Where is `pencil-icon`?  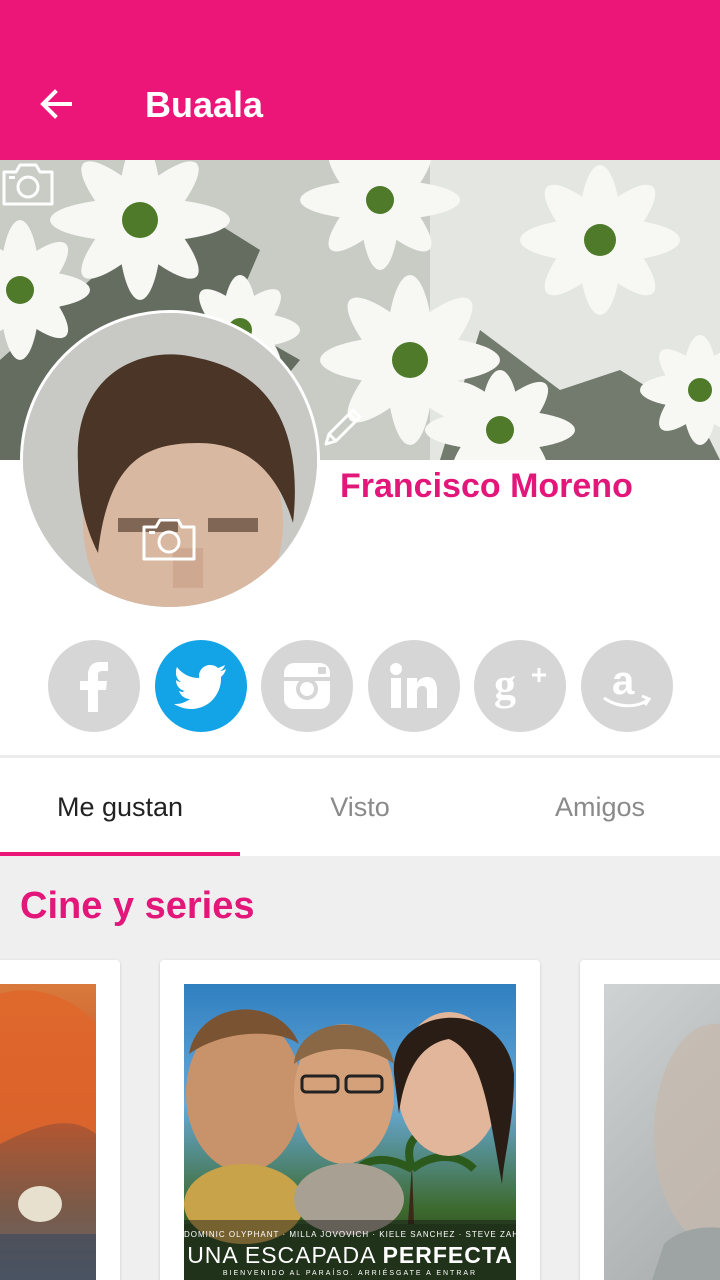 pencil-icon is located at coordinates (343, 427).